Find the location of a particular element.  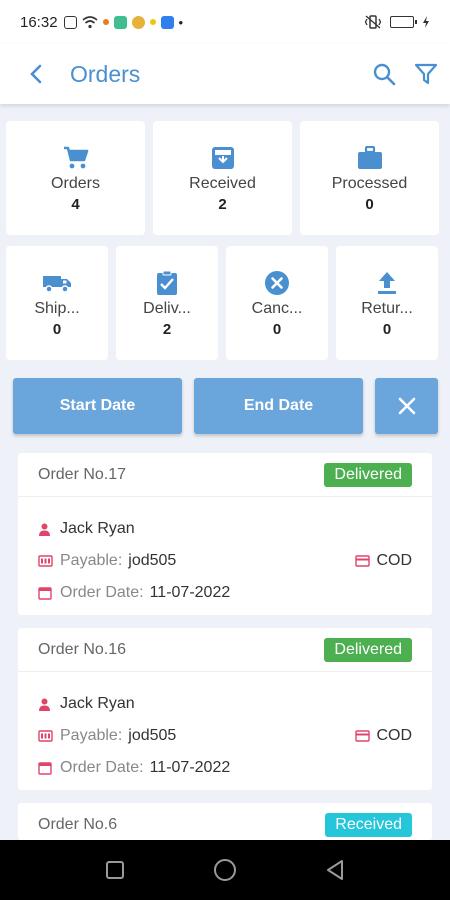

app-bar: Orders is located at coordinates (225, 74).